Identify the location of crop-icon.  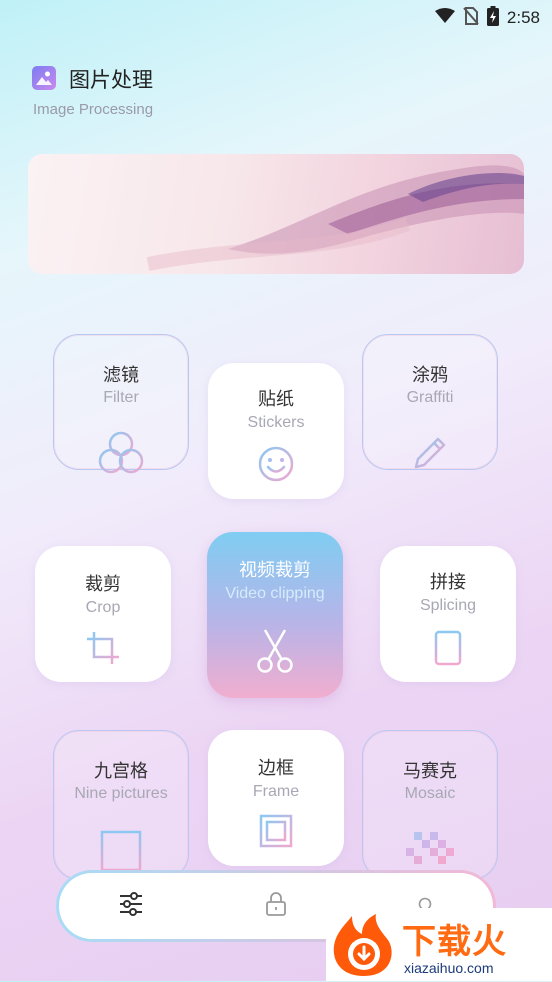
(103, 650).